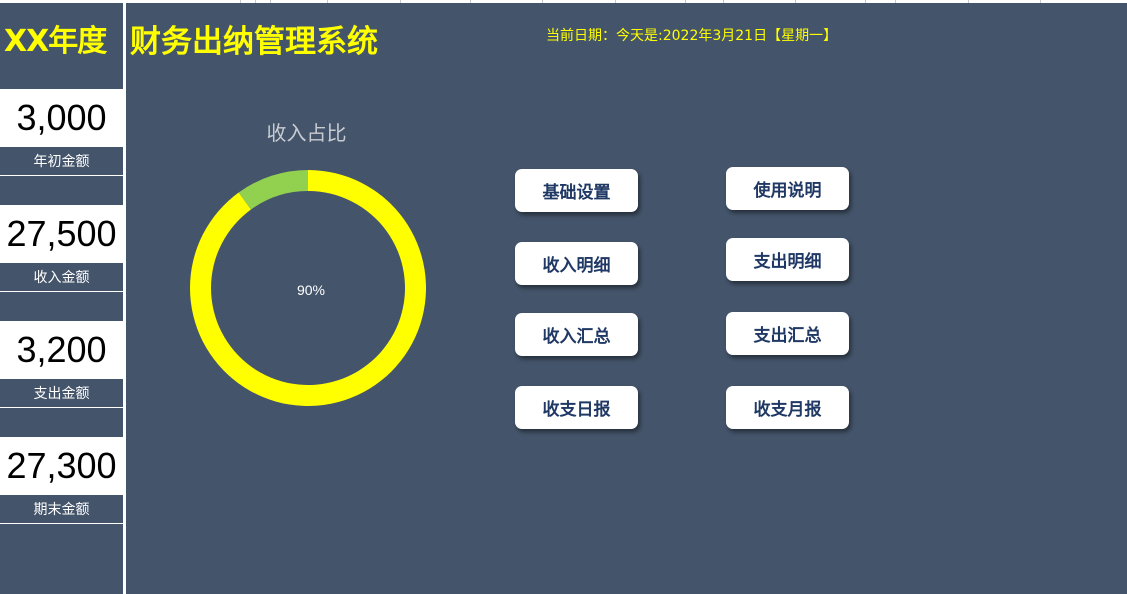 The image size is (1127, 594). Describe the element at coordinates (61, 161) in the screenshot. I see `stat-label: 年初金额` at that location.